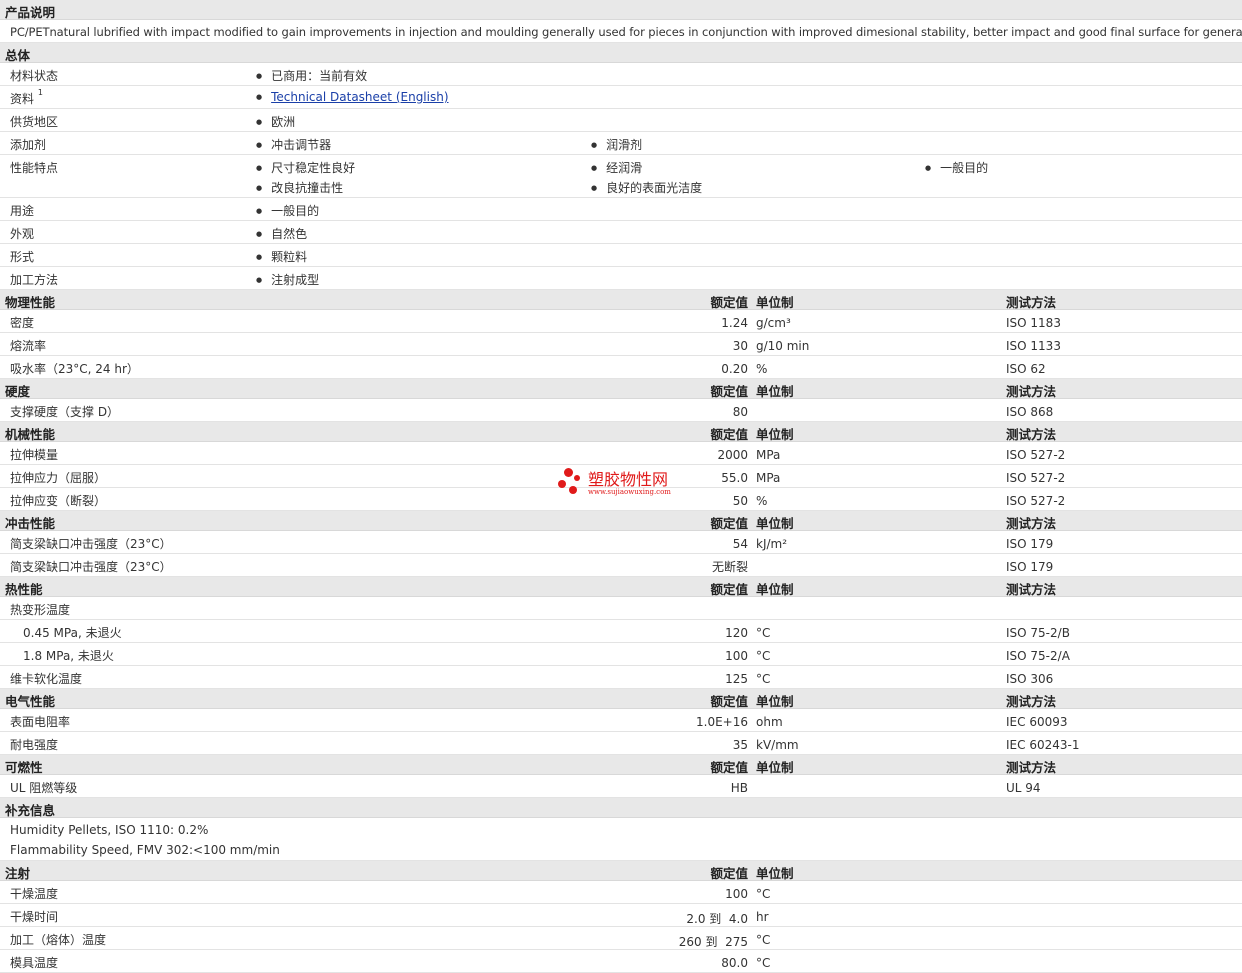 The height and width of the screenshot is (973, 1242). I want to click on property-row: 0.45 MPa, 未退火 120 °C ISO 75-2/B, so click(621, 631).